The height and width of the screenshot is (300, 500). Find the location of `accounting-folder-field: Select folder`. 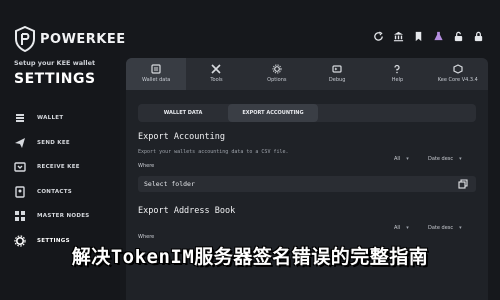

accounting-folder-field: Select folder is located at coordinates (307, 184).